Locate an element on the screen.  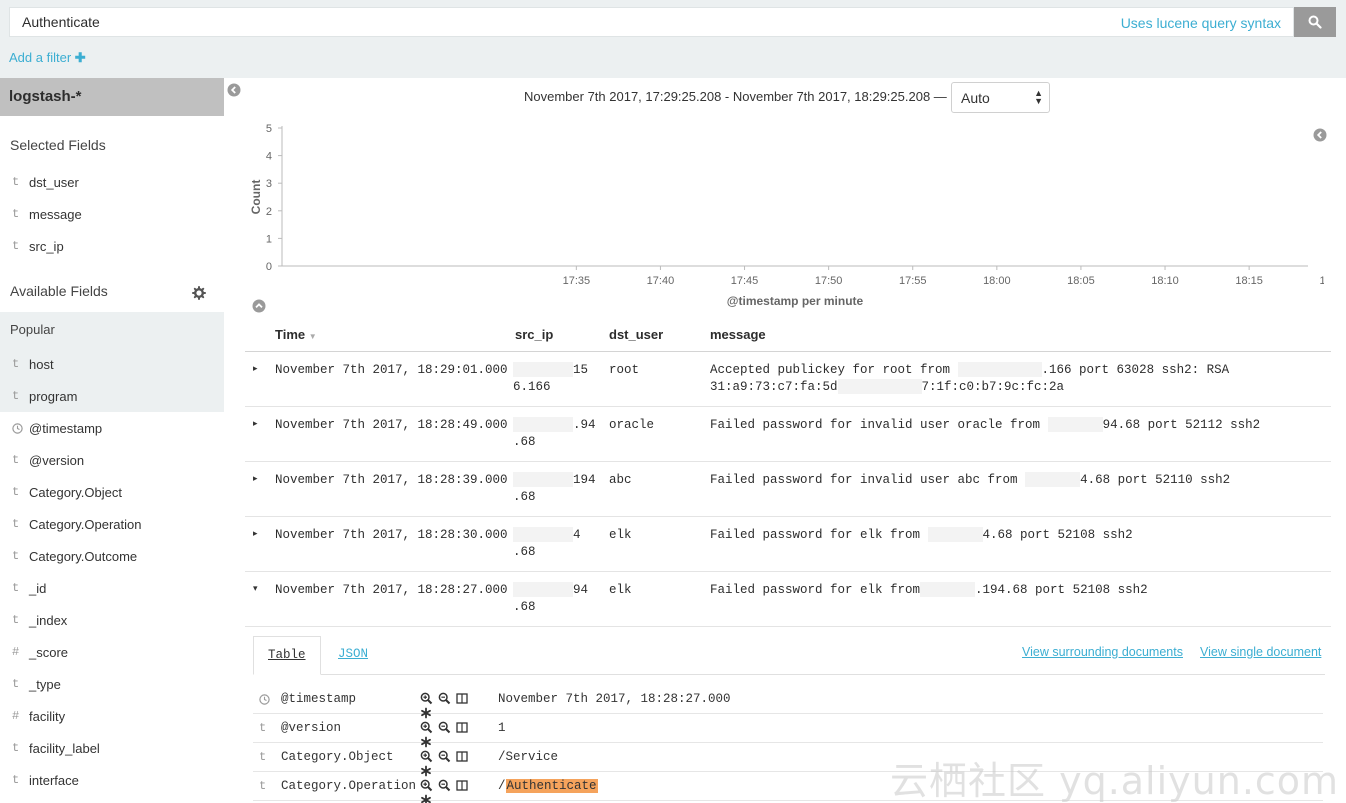
field-item-facility: # facility is located at coordinates (112, 717).